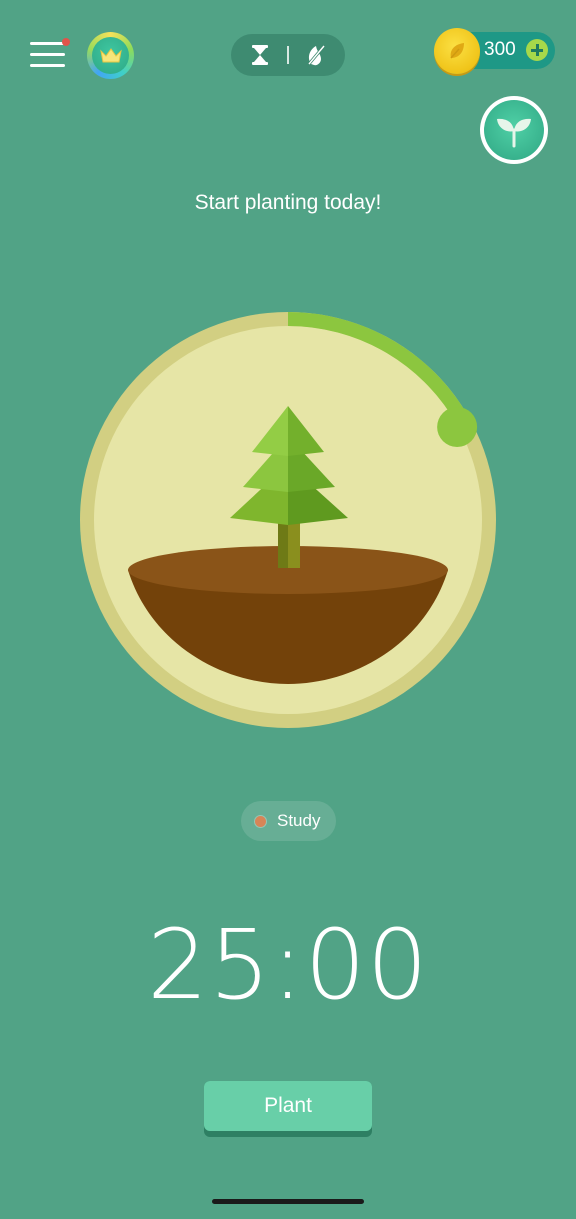 The width and height of the screenshot is (576, 1219). What do you see at coordinates (457, 51) in the screenshot?
I see `coin-icon` at bounding box center [457, 51].